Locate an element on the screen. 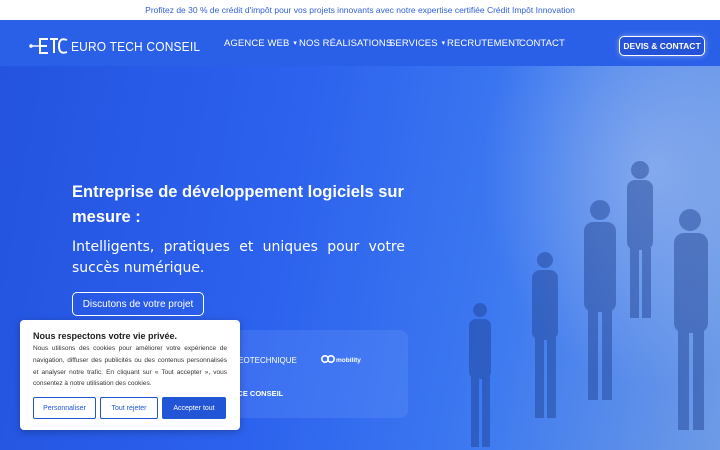  nav-item-label: NOS RÉALISATIONS is located at coordinates (346, 43).